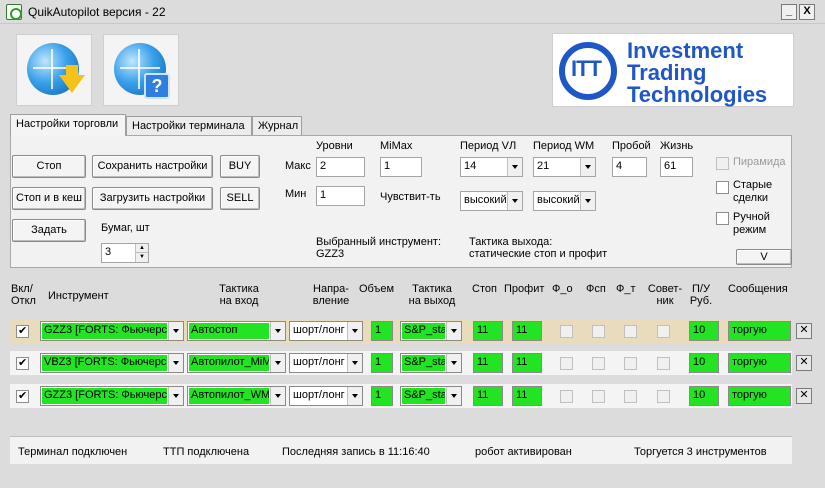 This screenshot has height=488, width=825. I want to click on header-messages: Сообщения, so click(758, 289).